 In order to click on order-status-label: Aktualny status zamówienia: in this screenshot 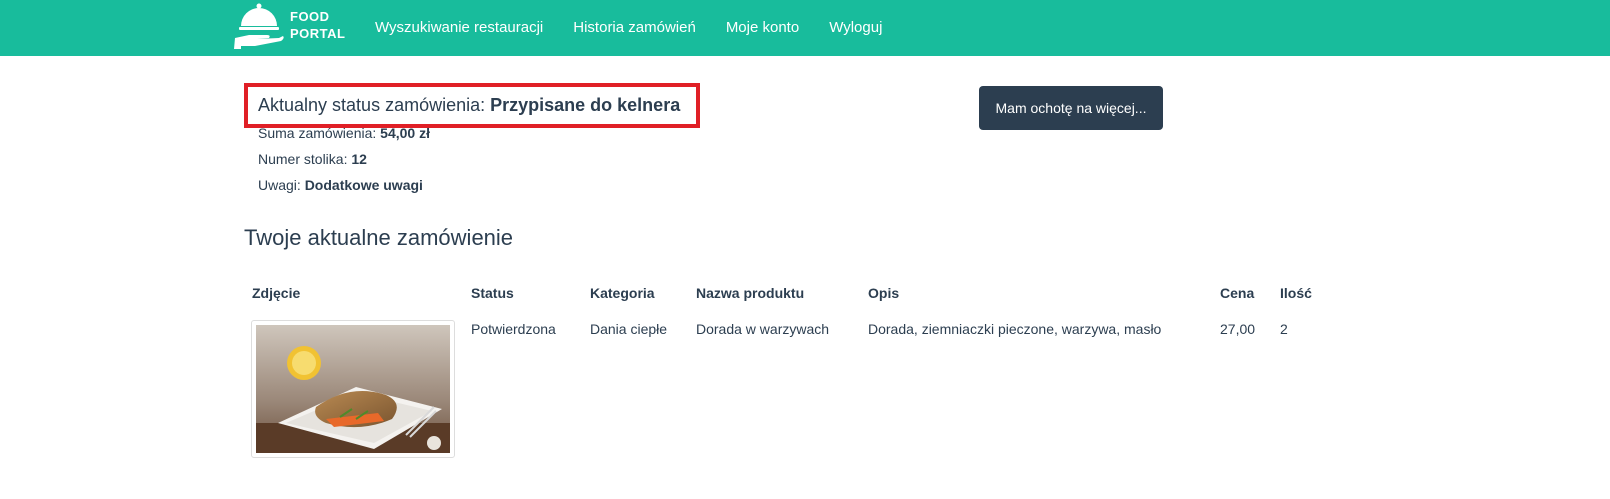, I will do `click(374, 105)`.